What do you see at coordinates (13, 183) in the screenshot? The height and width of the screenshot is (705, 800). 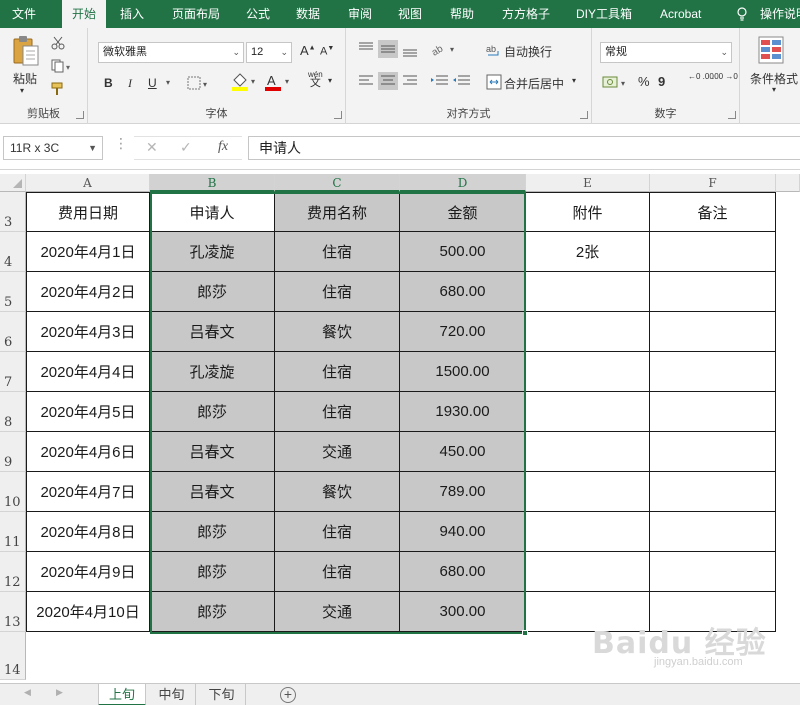 I see `select-all-button` at bounding box center [13, 183].